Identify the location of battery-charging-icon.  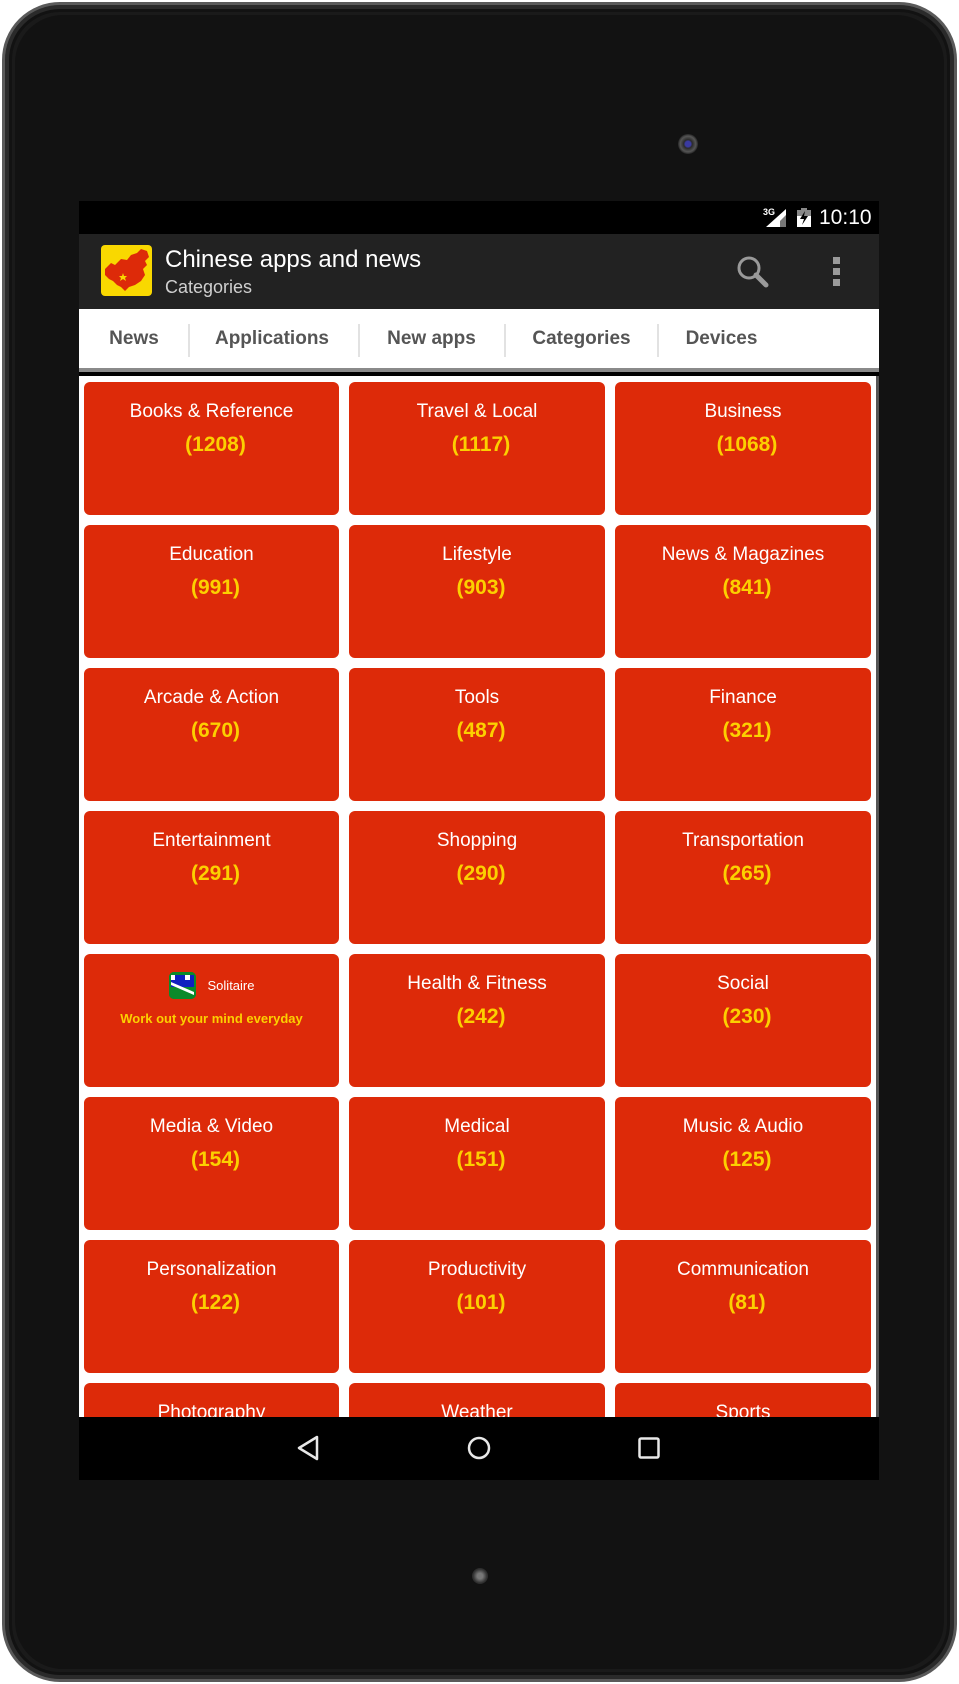
(804, 217).